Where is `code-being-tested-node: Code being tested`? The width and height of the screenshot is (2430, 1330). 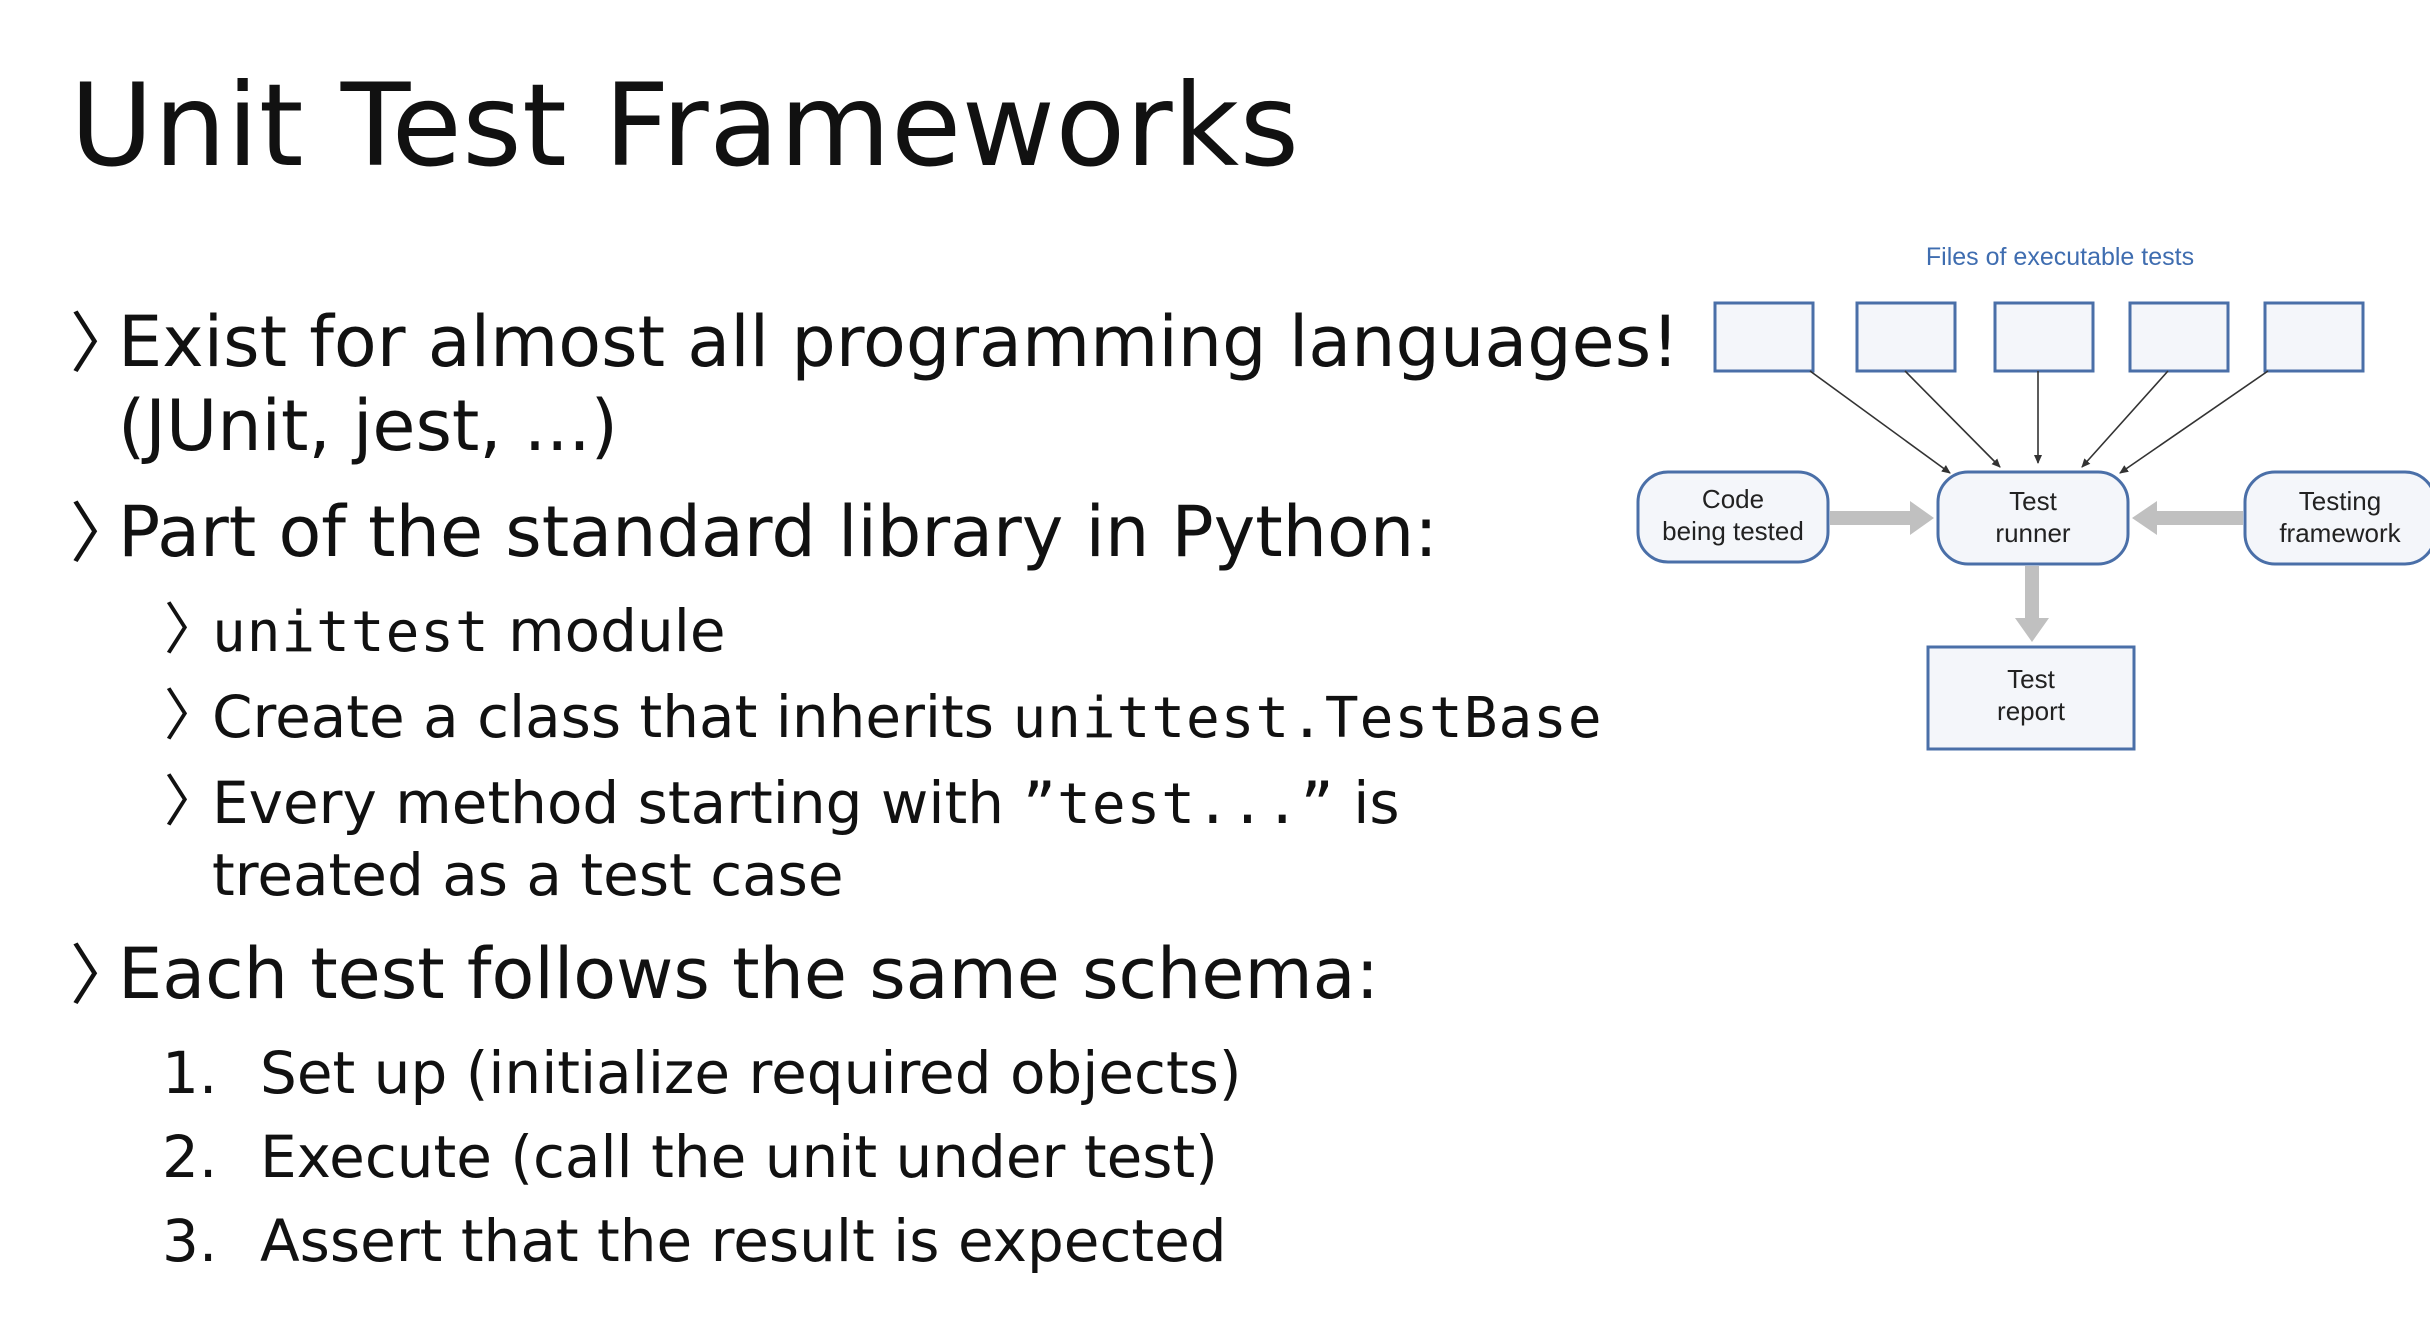 code-being-tested-node: Code being tested is located at coordinates (1733, 517).